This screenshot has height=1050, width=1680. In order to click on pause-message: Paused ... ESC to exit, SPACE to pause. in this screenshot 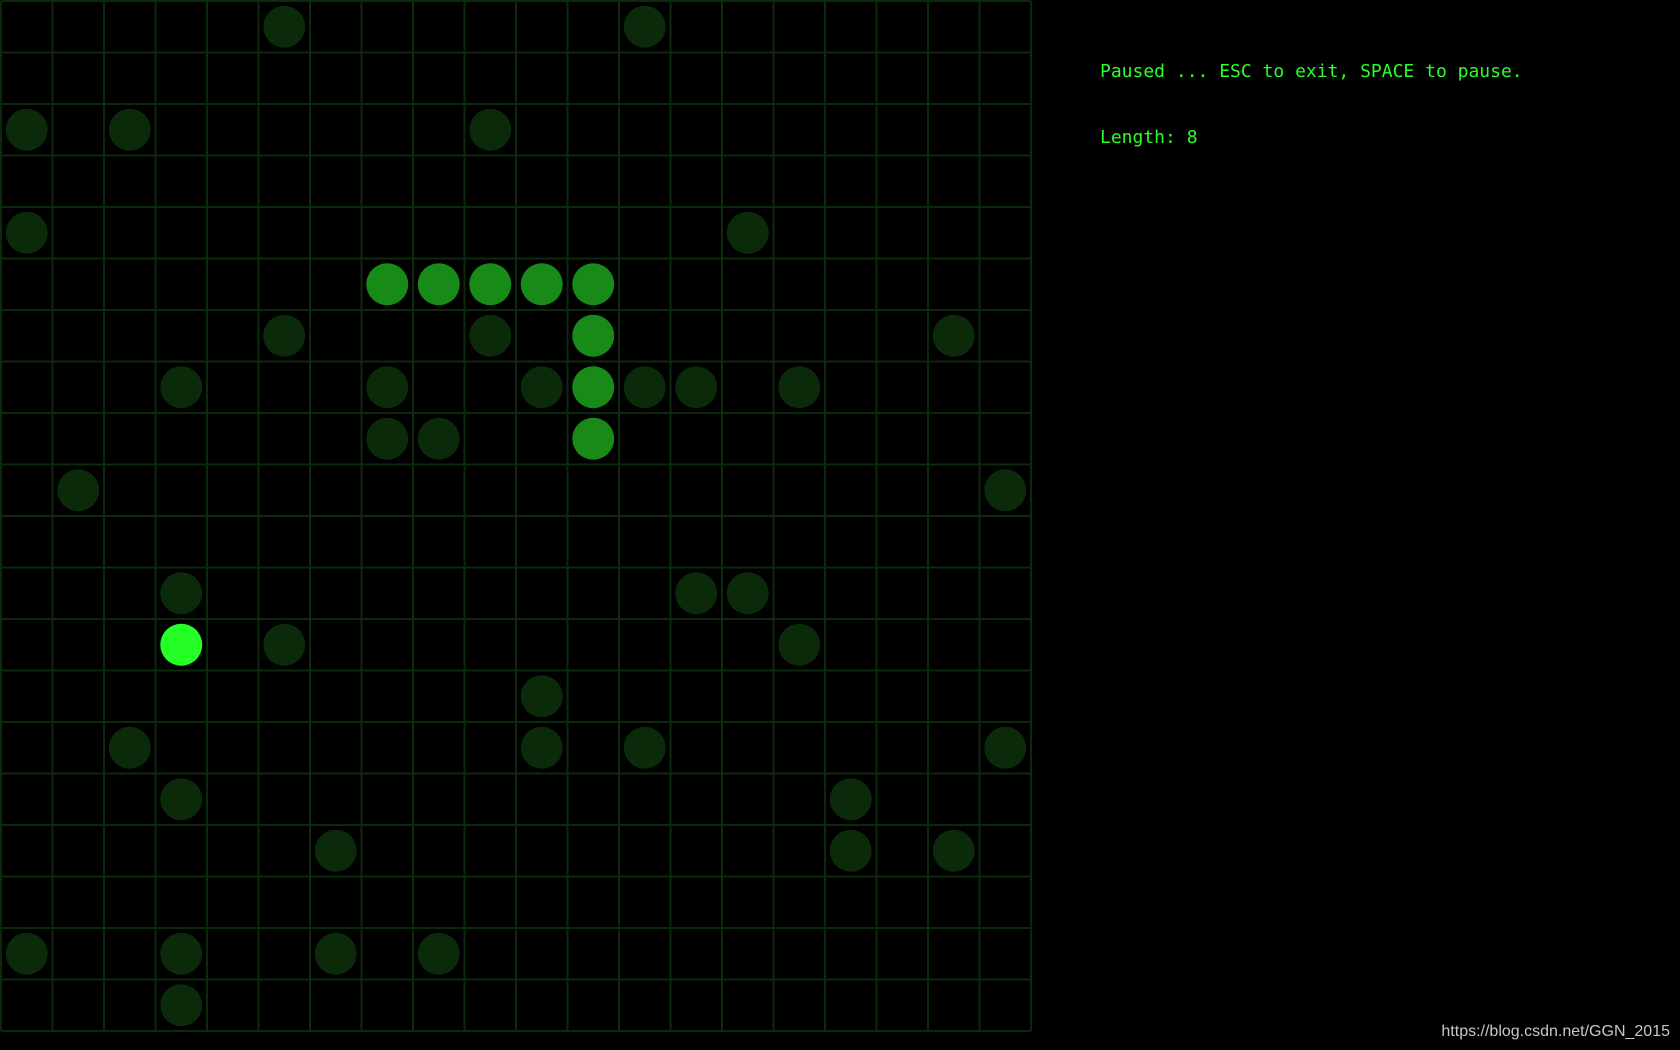, I will do `click(1311, 71)`.